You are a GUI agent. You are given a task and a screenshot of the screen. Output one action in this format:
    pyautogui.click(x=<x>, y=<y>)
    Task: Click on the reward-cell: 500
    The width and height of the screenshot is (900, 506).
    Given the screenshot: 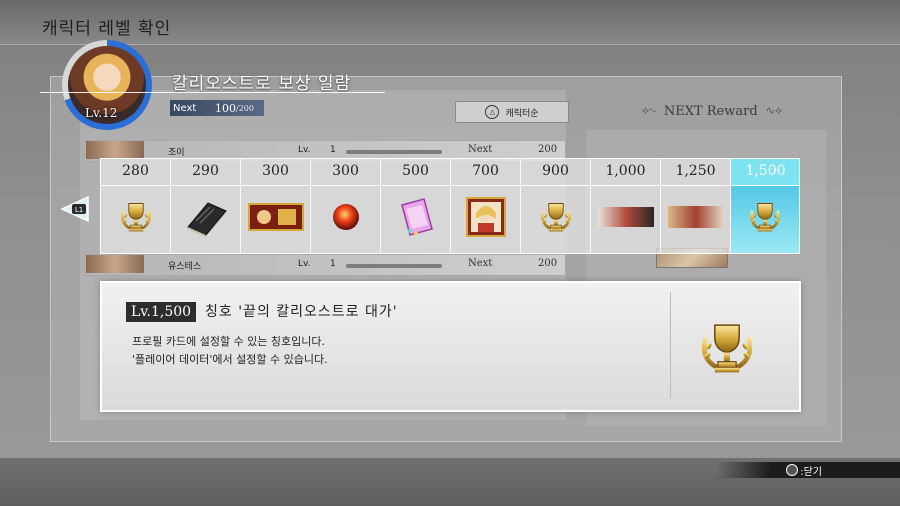 What is the action you would take?
    pyautogui.click(x=416, y=206)
    